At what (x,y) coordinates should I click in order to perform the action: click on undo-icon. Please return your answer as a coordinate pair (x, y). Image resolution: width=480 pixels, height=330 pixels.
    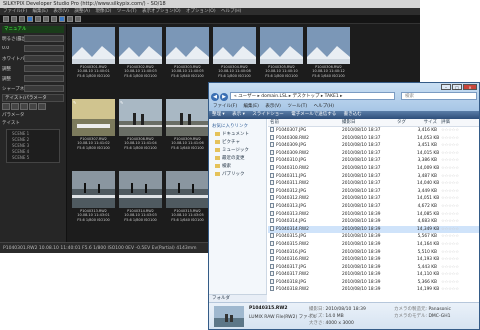
    Looking at the image, I should click on (22, 19).